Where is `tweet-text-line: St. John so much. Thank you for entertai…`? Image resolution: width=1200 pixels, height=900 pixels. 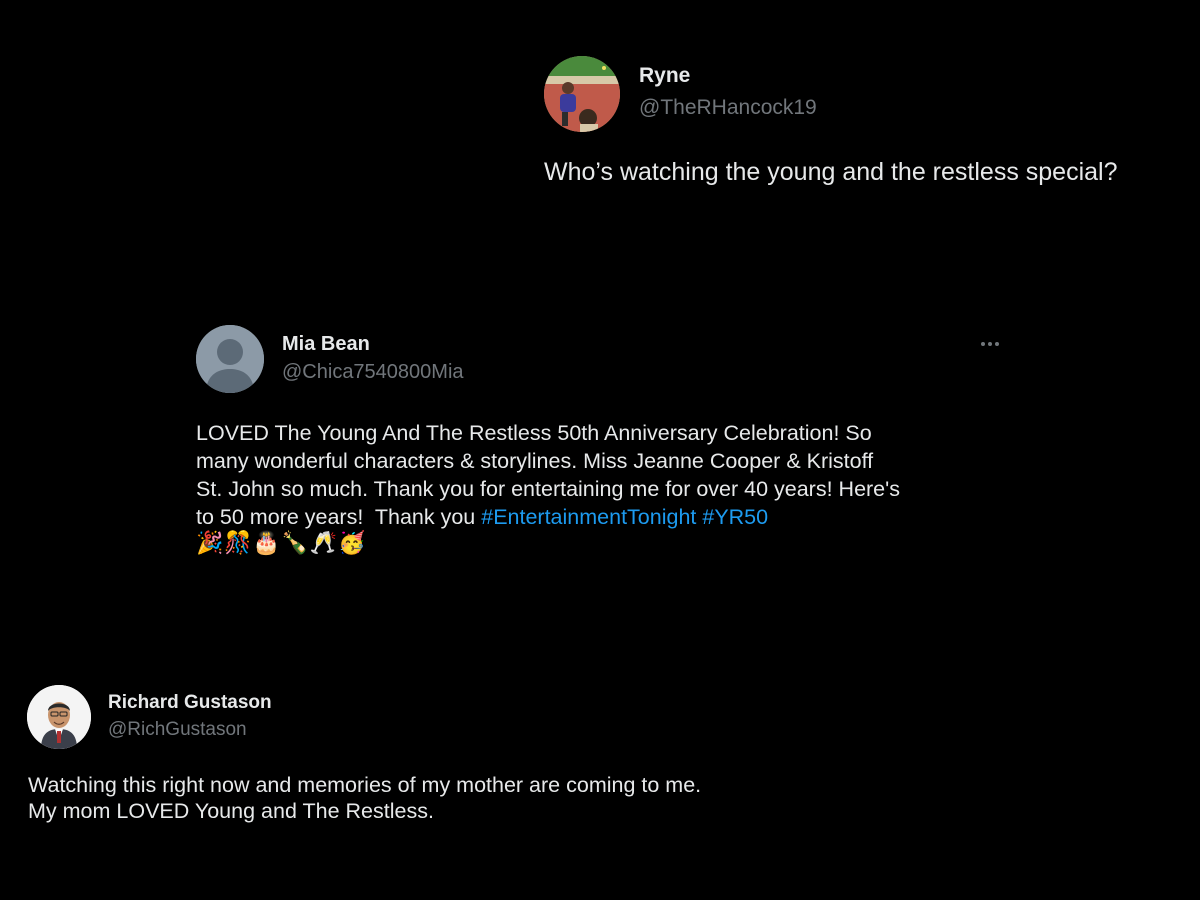 tweet-text-line: St. John so much. Thank you for entertai… is located at coordinates (548, 489).